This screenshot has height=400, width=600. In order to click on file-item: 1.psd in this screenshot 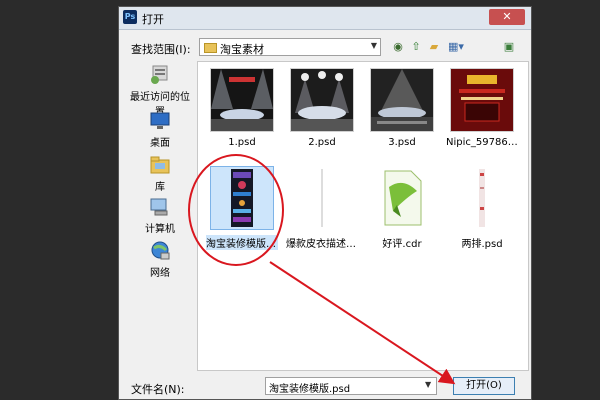, I will do `click(242, 108)`.